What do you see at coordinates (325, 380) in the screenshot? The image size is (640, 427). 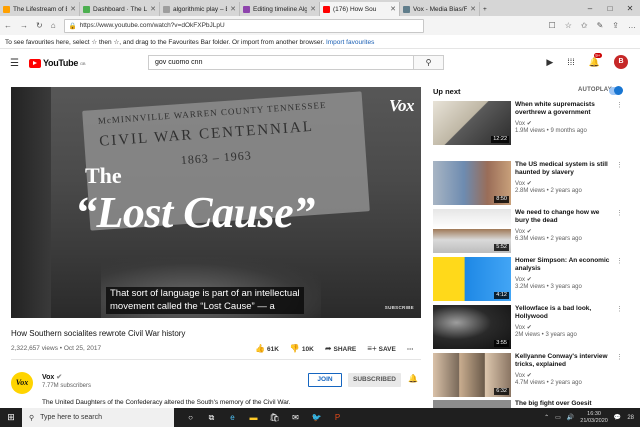 I see `join-button: JOIN` at bounding box center [325, 380].